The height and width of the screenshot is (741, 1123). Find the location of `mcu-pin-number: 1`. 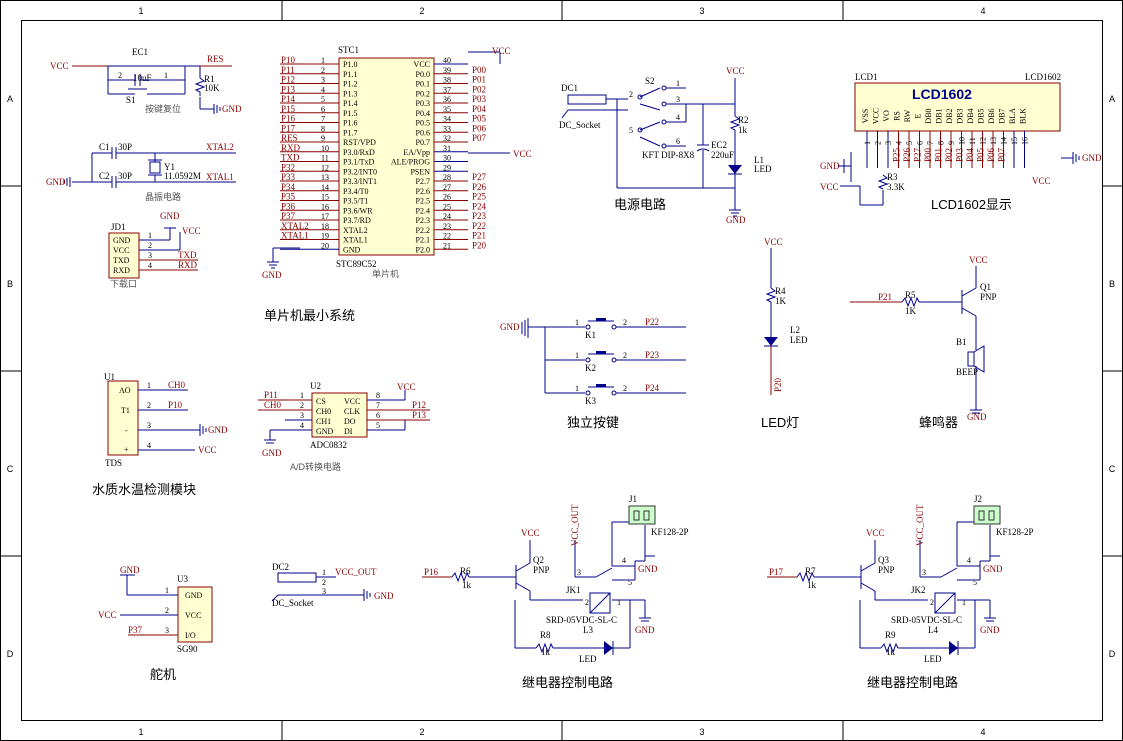

mcu-pin-number: 1 is located at coordinates (323, 60).